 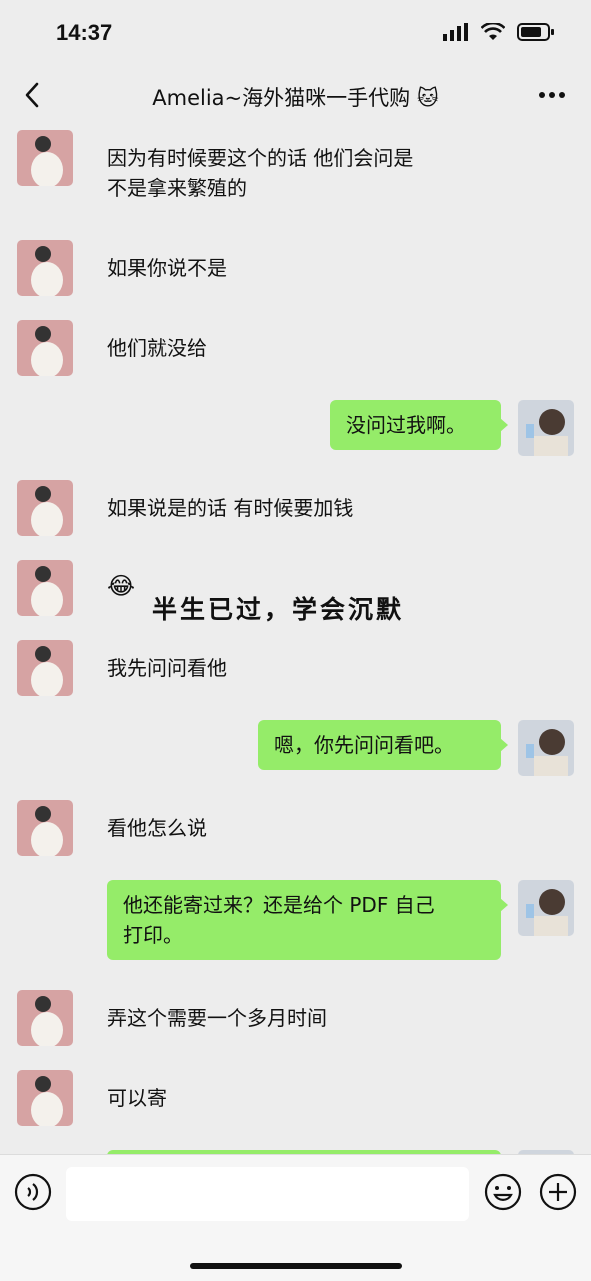 What do you see at coordinates (33, 95) in the screenshot?
I see `chevron-left-icon` at bounding box center [33, 95].